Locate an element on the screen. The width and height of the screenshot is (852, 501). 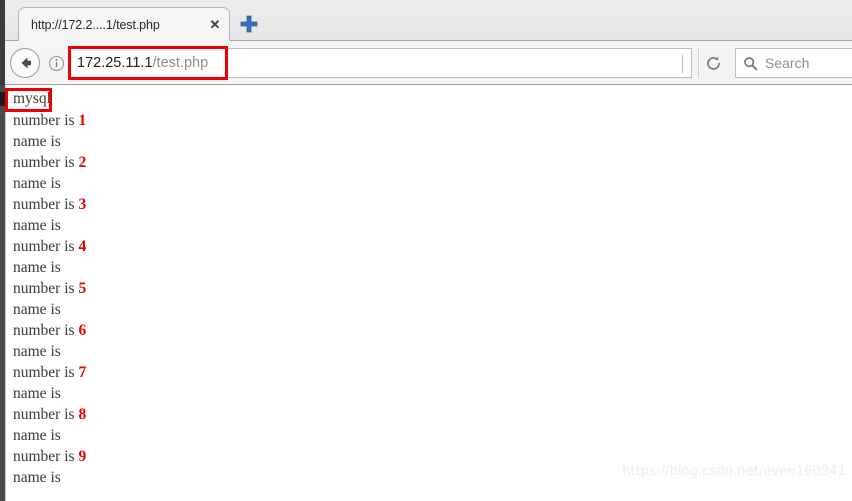
output-line: number is 3 is located at coordinates (49, 204).